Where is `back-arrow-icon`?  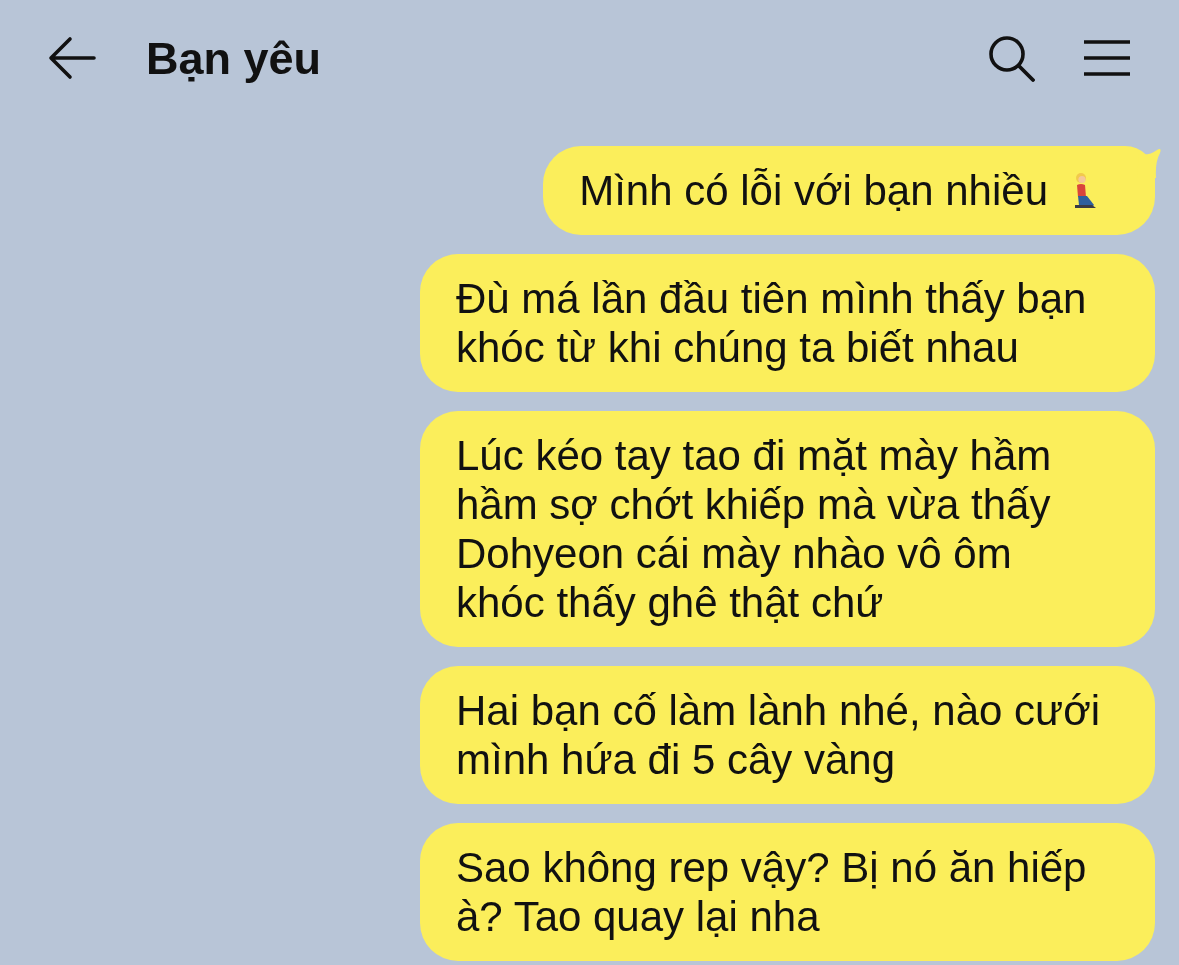 back-arrow-icon is located at coordinates (72, 58).